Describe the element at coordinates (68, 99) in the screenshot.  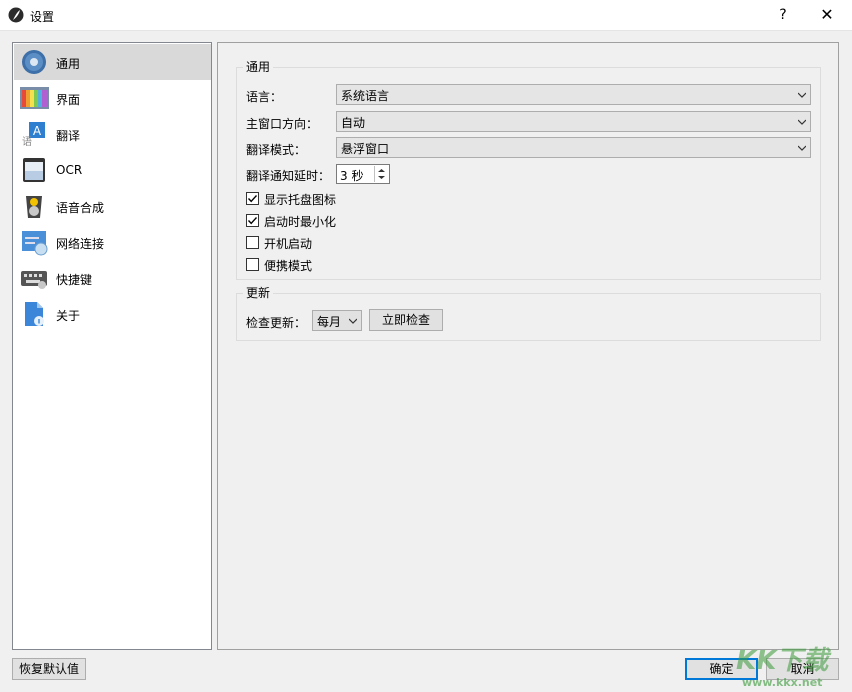
I see `sidebar-item-label: 界面` at that location.